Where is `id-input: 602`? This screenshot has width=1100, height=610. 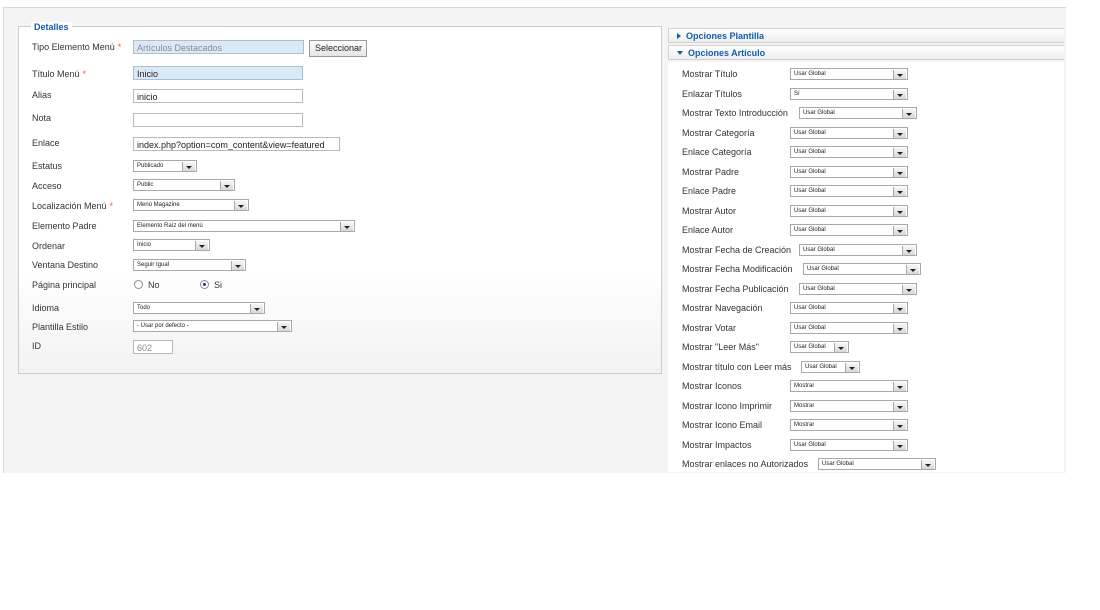
id-input: 602 is located at coordinates (153, 347).